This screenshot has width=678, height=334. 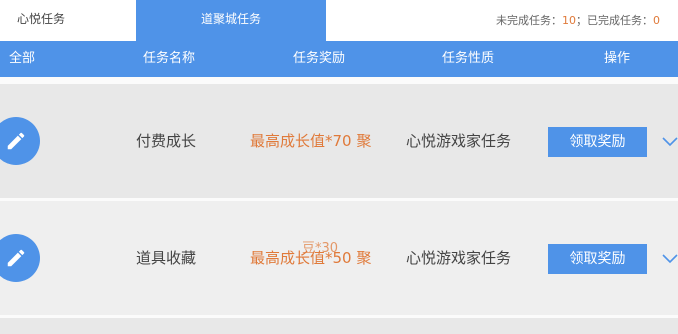 I want to click on complete-label: 已完成任务：, so click(x=620, y=20).